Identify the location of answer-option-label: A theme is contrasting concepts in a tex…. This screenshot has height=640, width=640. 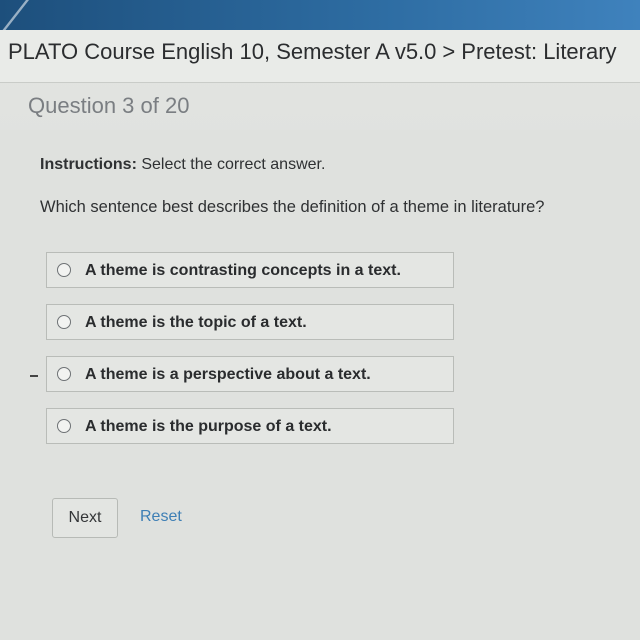
(243, 270).